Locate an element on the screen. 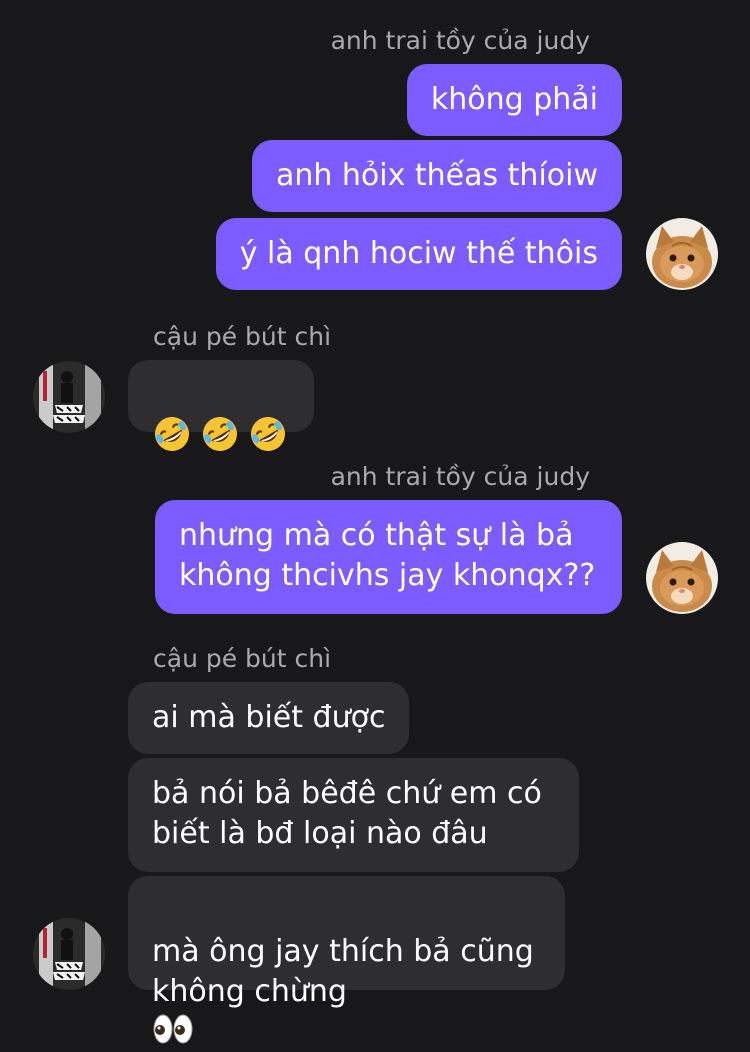  message-bubble-incoming: mà ông jay thích bả cũng không chừng is located at coordinates (346, 960).